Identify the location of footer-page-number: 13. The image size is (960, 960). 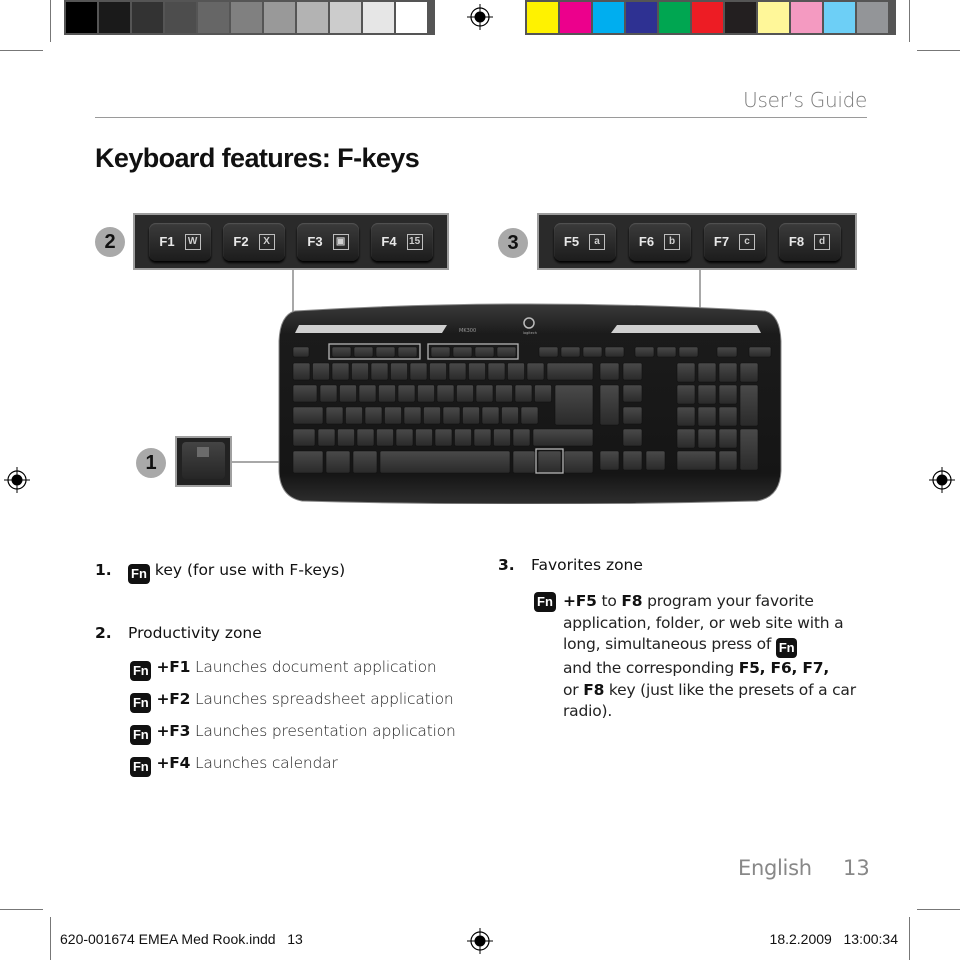
(856, 868).